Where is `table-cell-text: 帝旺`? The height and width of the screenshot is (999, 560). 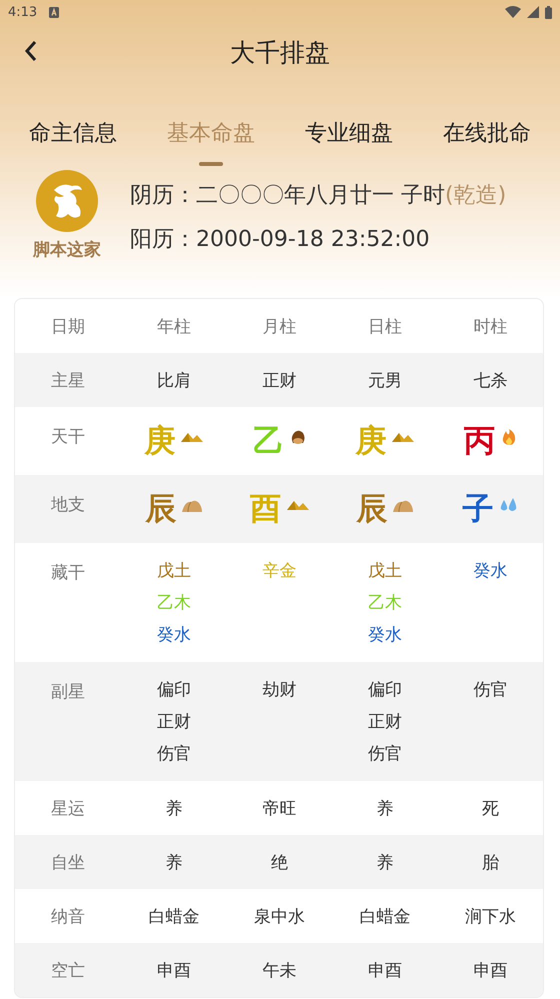
table-cell-text: 帝旺 is located at coordinates (279, 809).